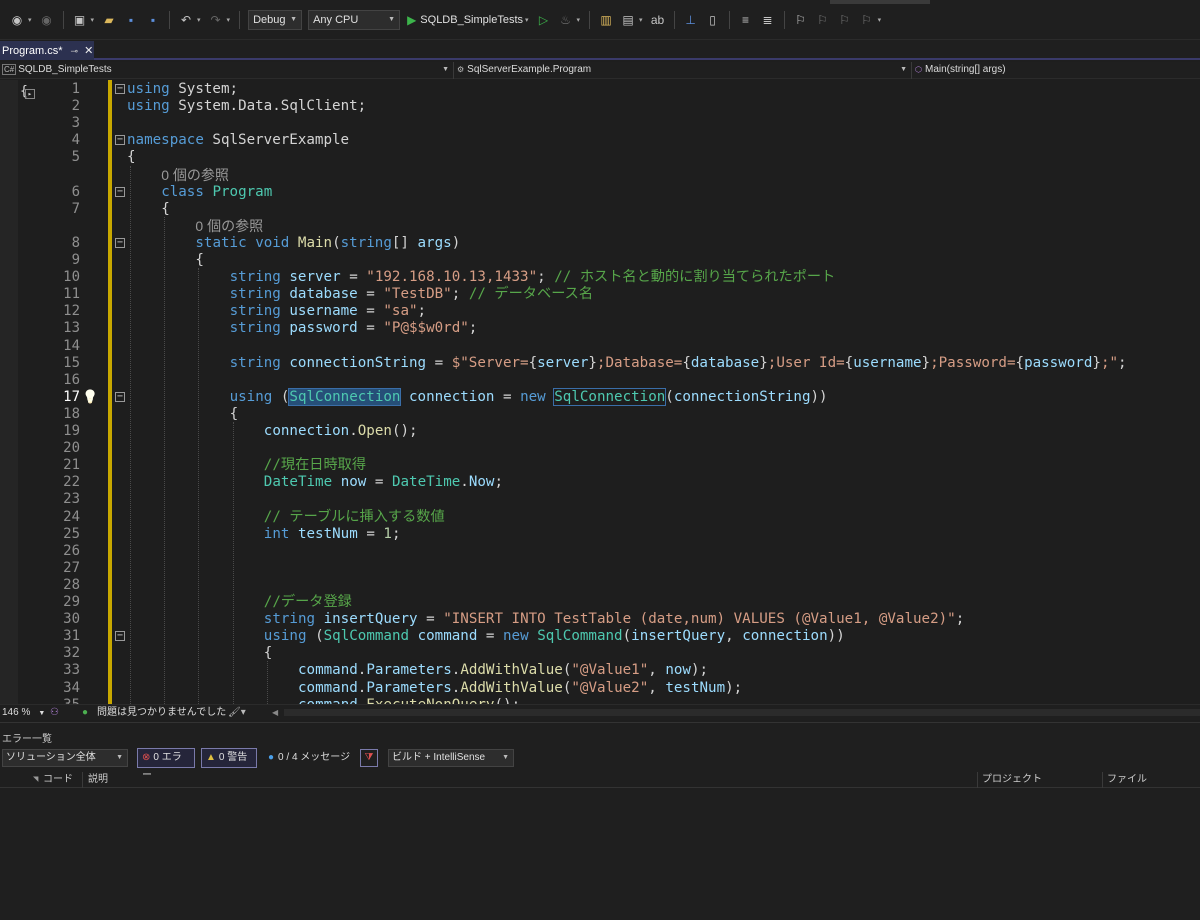  I want to click on new-project-icon: ▣, so click(80, 20).